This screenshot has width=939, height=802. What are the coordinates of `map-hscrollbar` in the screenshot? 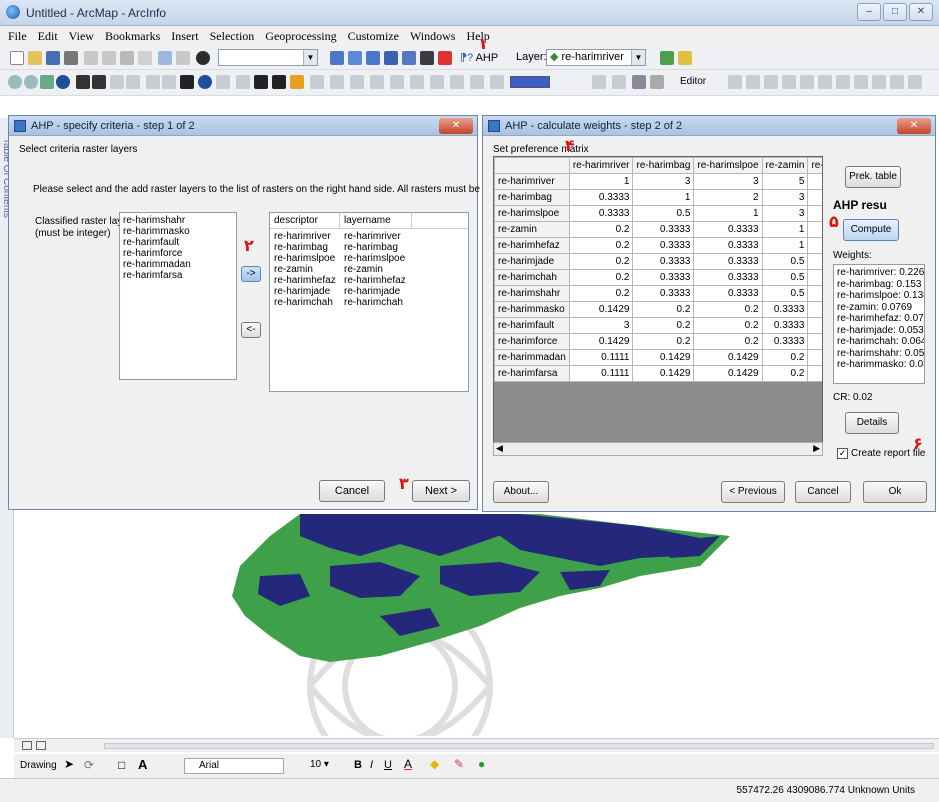 It's located at (519, 746).